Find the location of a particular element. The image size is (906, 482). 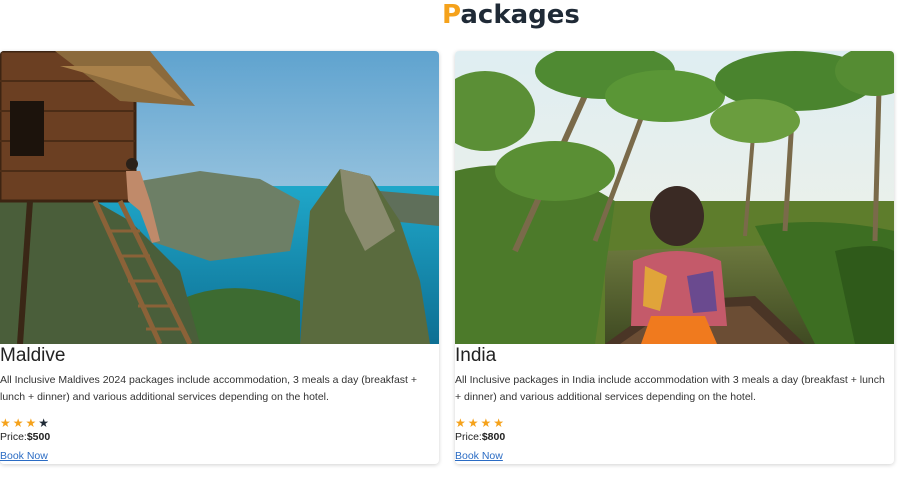

package-price: Price:$500 is located at coordinates (25, 437).